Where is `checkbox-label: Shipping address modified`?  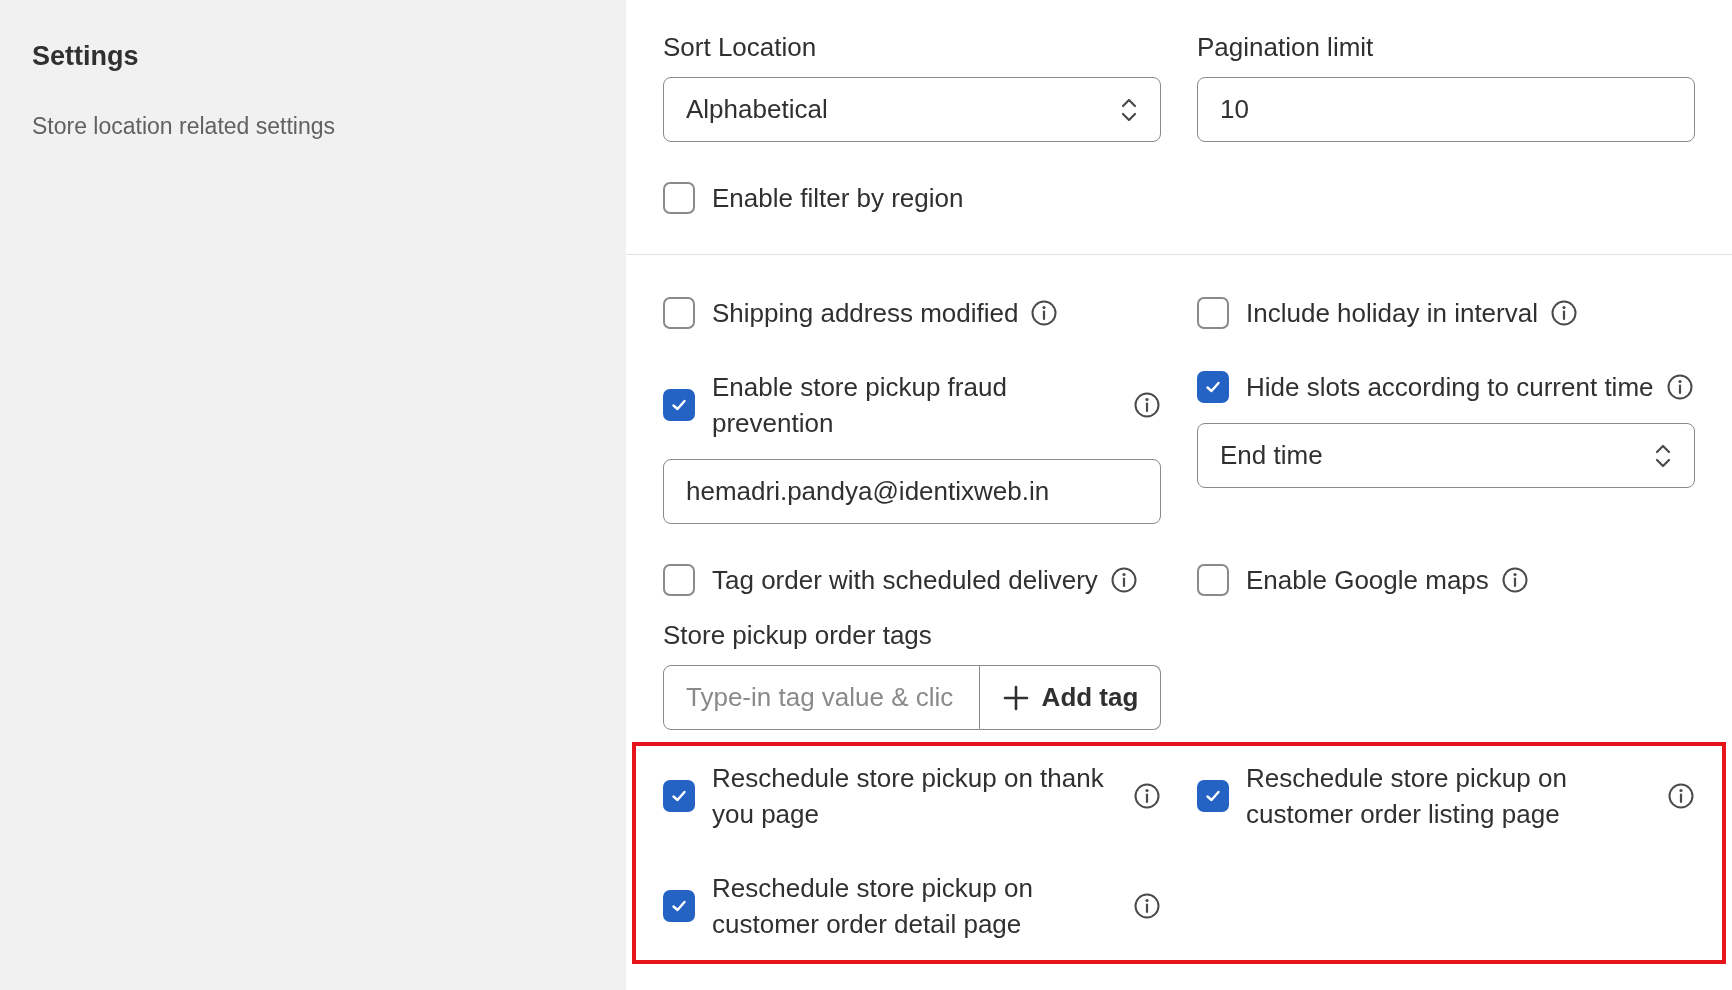 checkbox-label: Shipping address modified is located at coordinates (865, 313).